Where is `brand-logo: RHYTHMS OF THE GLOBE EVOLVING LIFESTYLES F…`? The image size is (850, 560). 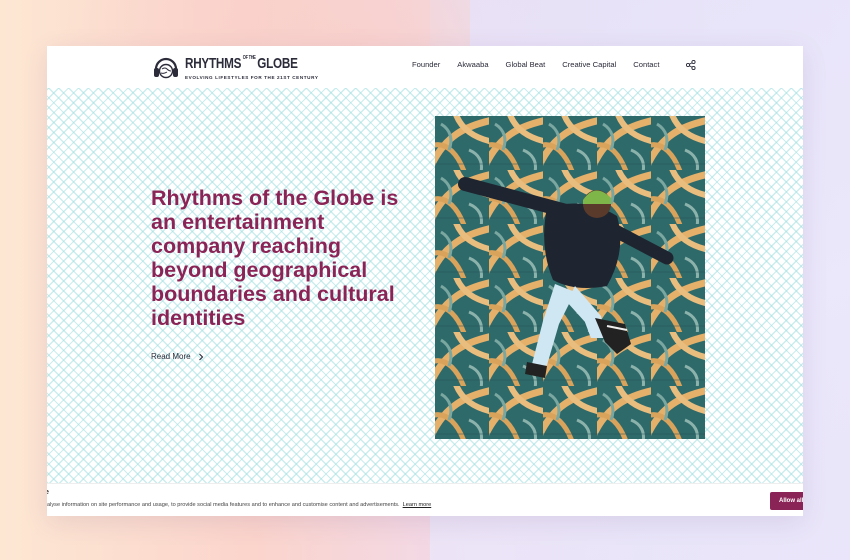 brand-logo: RHYTHMS OF THE GLOBE EVOLVING LIFESTYLES F… is located at coordinates (234, 67).